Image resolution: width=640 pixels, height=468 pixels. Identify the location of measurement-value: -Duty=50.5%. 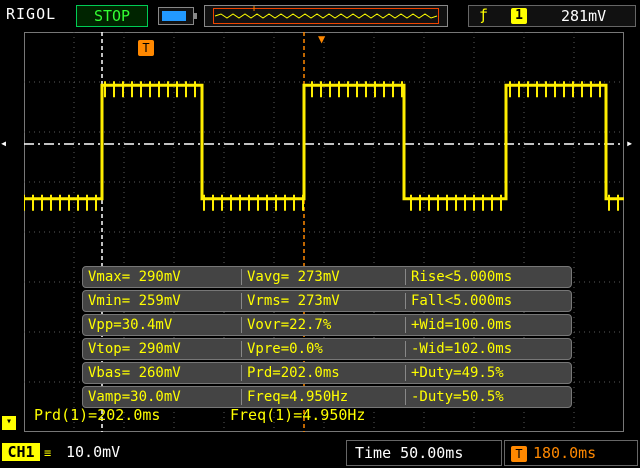
(457, 397).